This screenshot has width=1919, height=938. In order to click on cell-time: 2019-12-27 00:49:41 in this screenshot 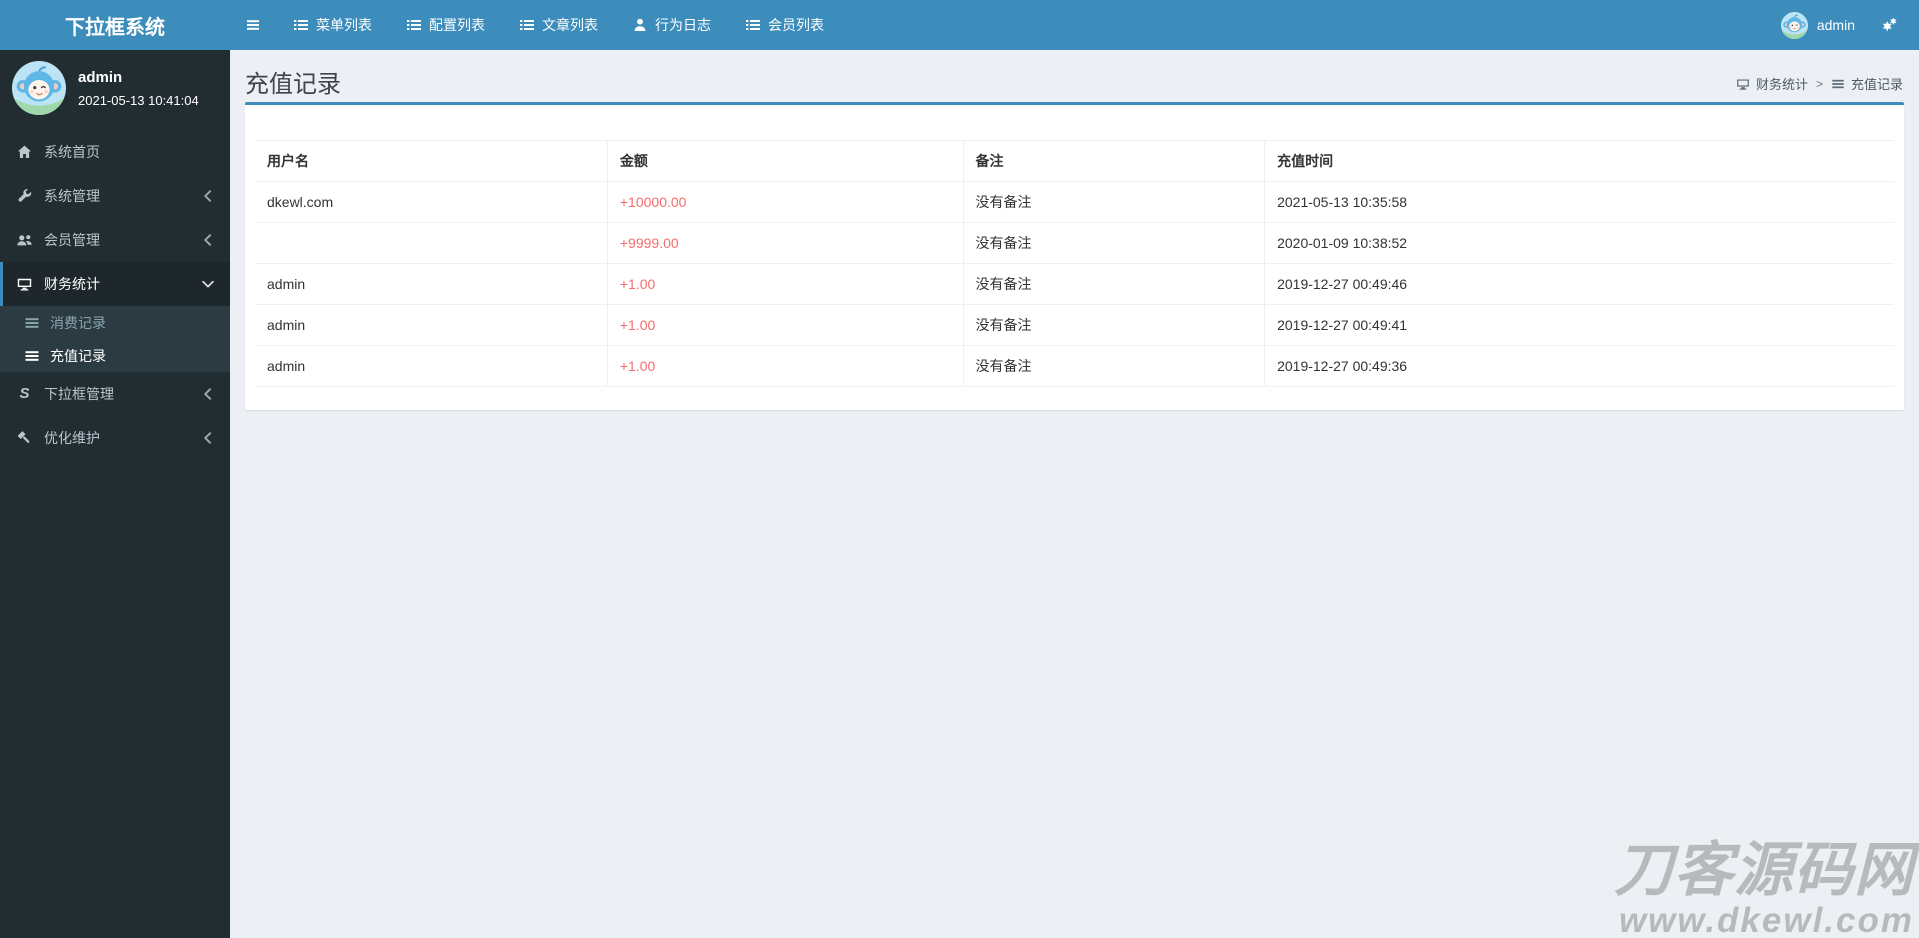, I will do `click(1579, 325)`.